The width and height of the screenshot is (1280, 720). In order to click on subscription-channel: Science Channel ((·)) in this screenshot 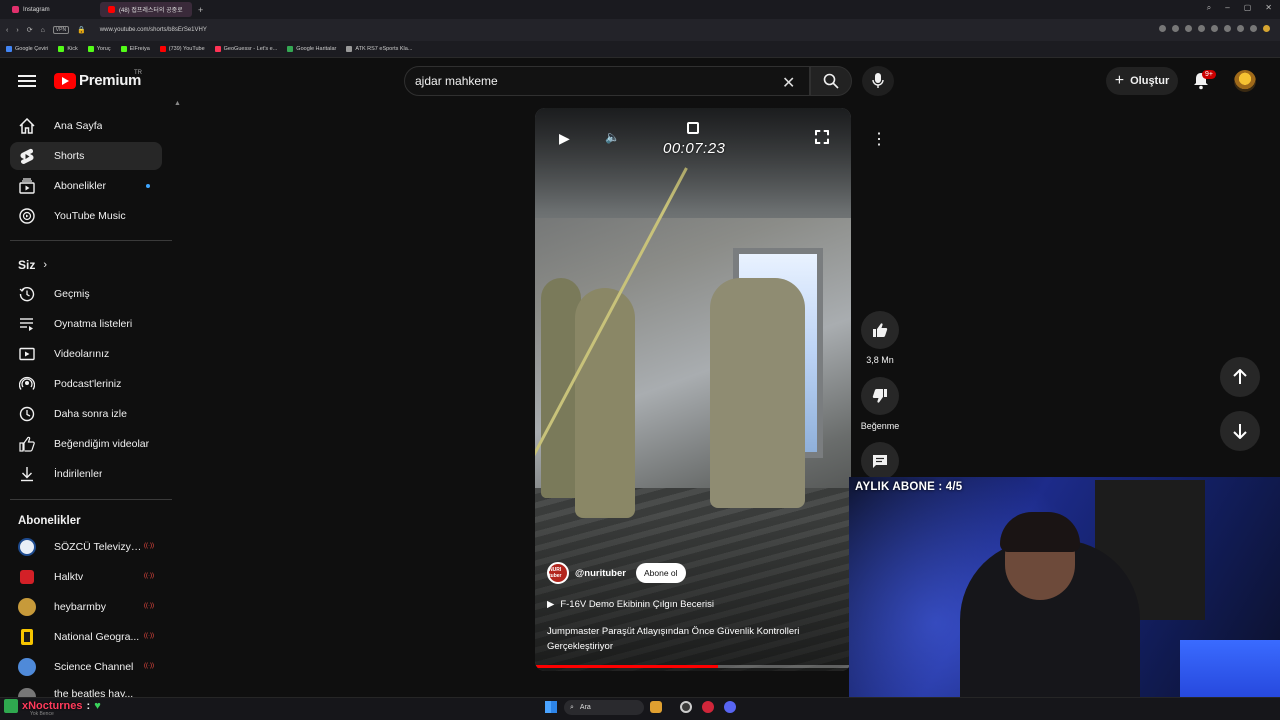, I will do `click(86, 667)`.